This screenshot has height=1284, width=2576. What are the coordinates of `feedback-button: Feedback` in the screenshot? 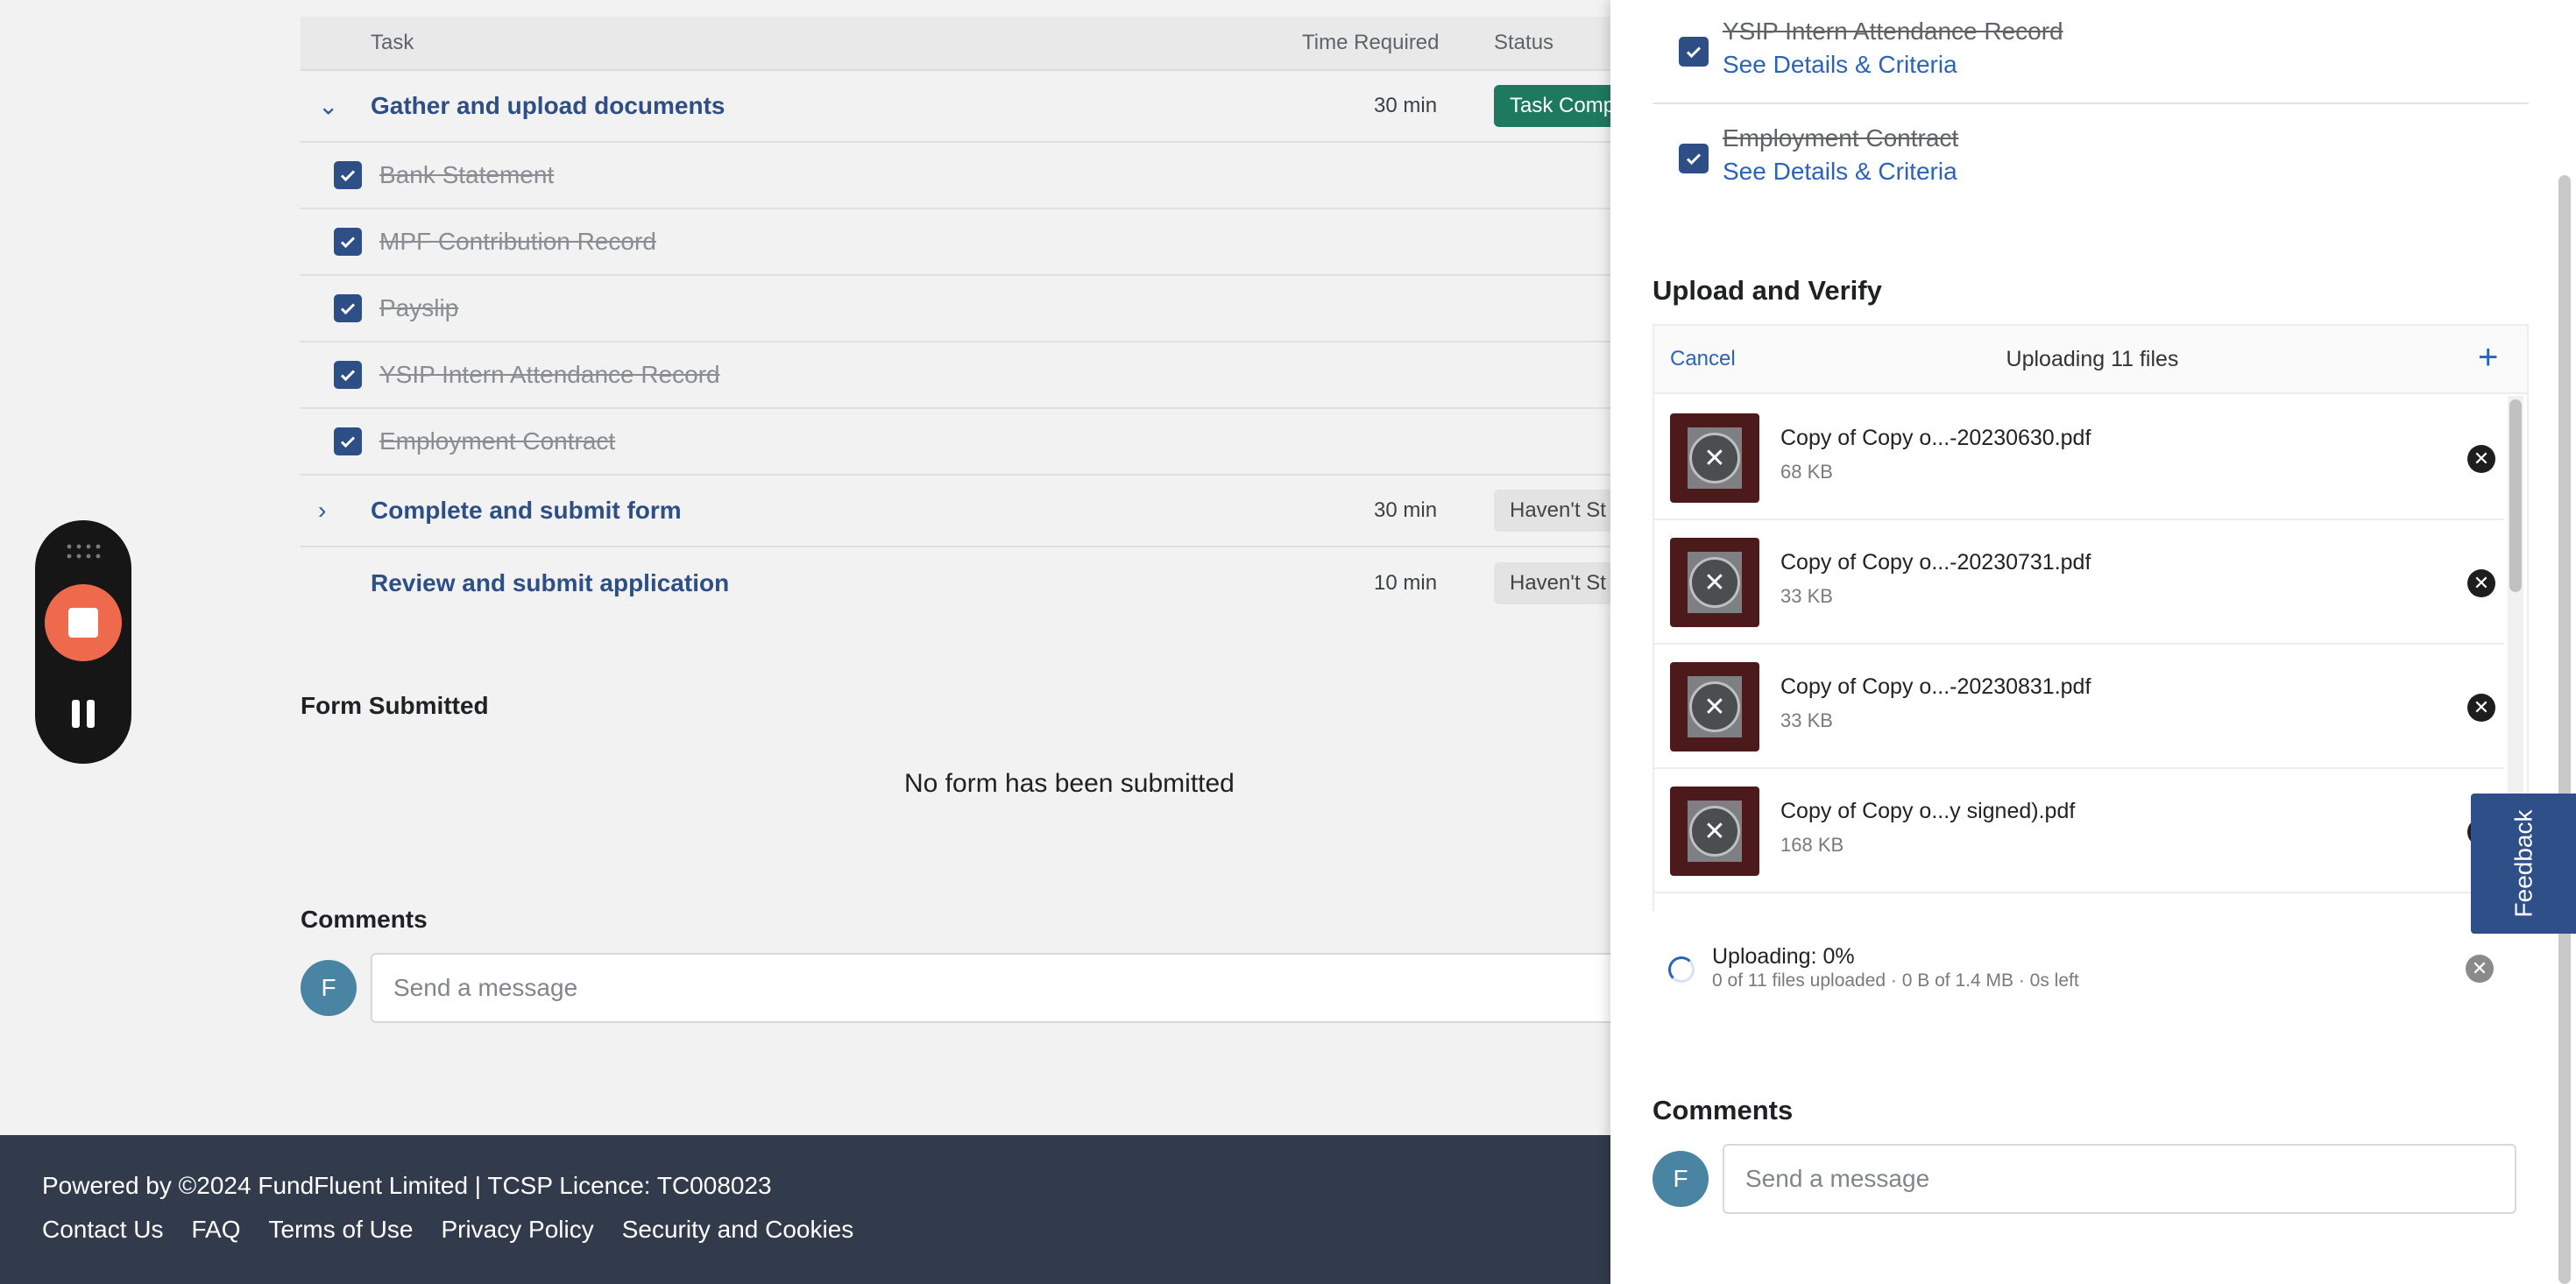 It's located at (2523, 864).